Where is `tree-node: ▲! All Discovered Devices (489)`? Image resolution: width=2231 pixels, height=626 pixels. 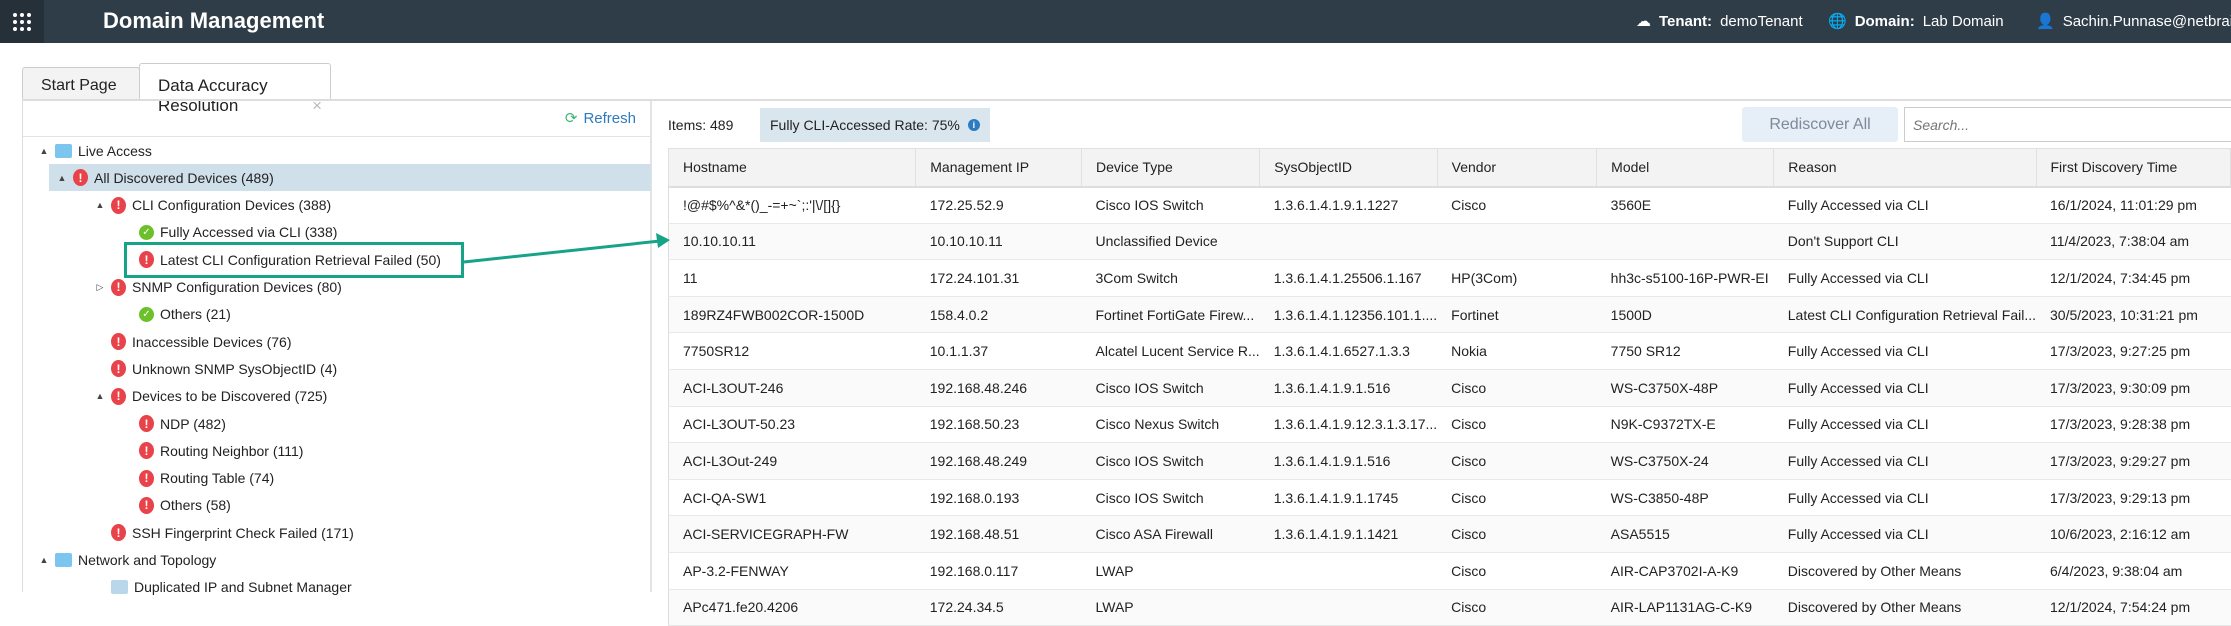
tree-node: ▲! All Discovered Devices (489) is located at coordinates (350, 178).